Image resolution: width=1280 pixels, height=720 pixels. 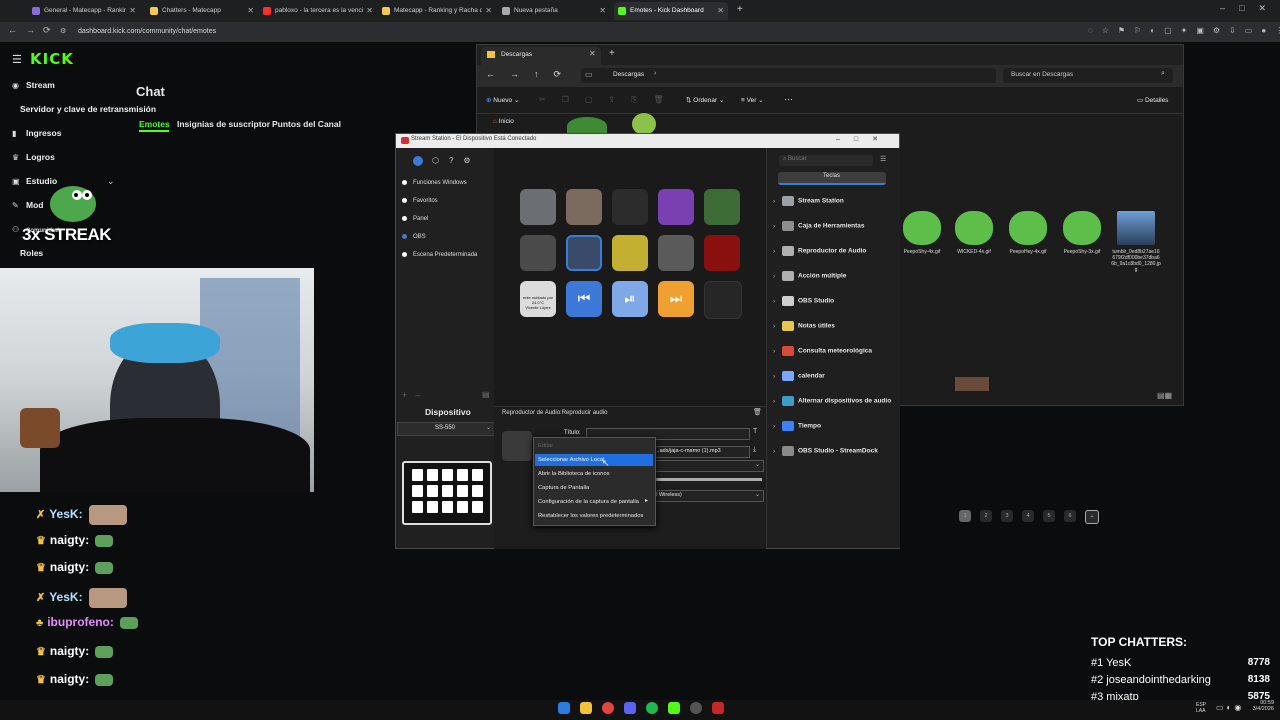 What do you see at coordinates (503, 121) in the screenshot?
I see `nav-home: ⌂ Inicio` at bounding box center [503, 121].